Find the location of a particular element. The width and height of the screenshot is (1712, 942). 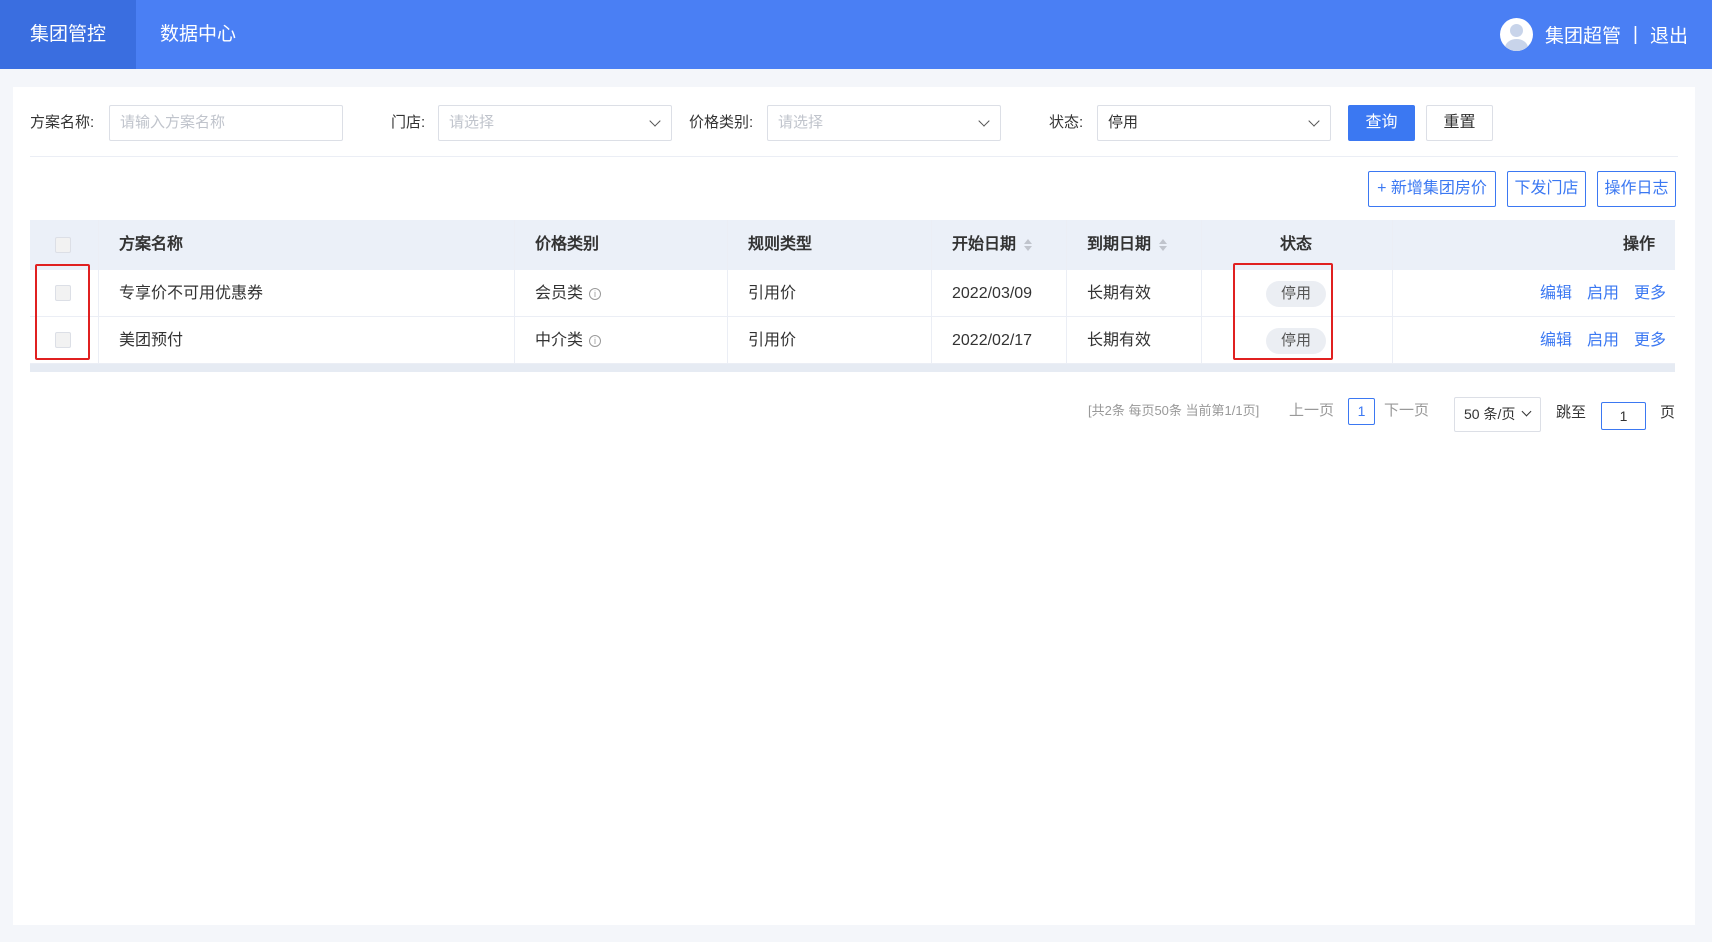

cell-start-date: 2022/03/09 is located at coordinates (992, 293).